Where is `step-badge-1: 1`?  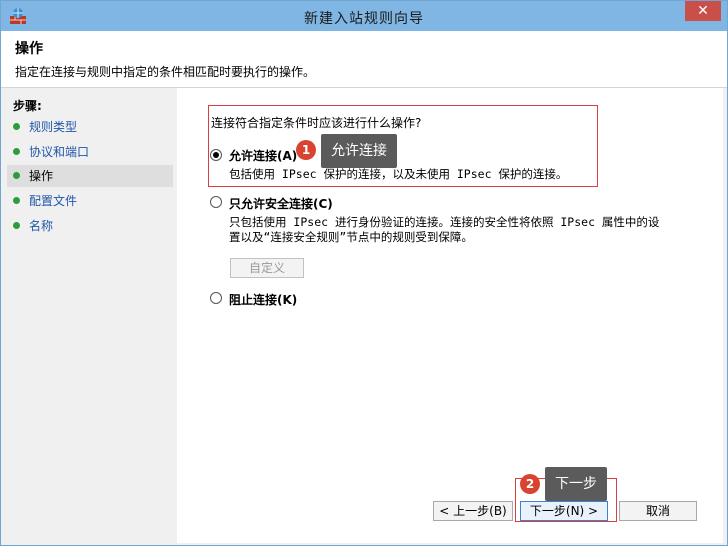
step-badge-1: 1 is located at coordinates (306, 150).